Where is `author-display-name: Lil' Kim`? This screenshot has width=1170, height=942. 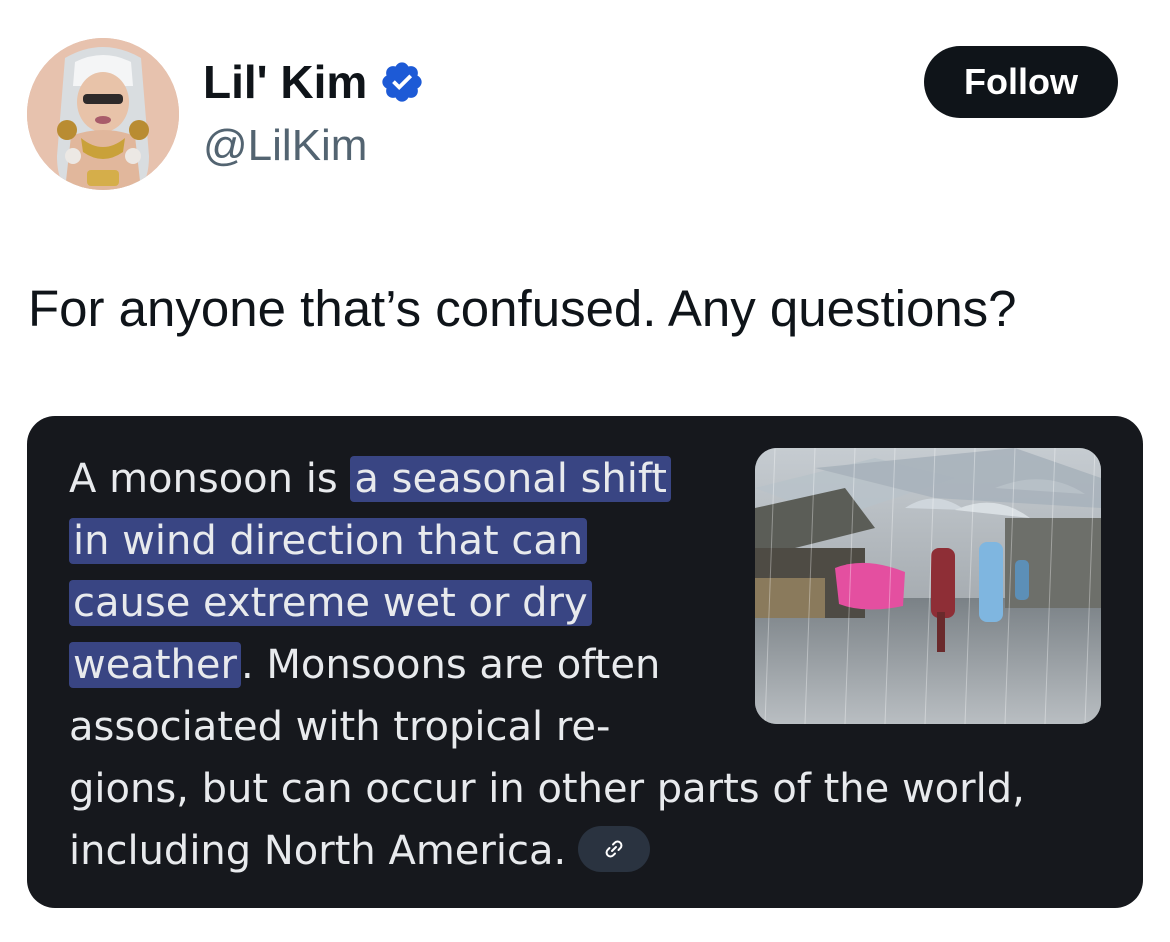
author-display-name: Lil' Kim is located at coordinates (314, 82).